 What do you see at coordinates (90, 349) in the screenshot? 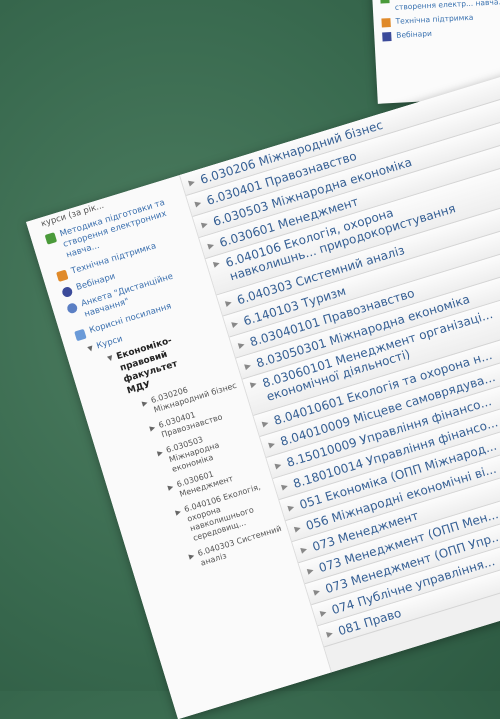
I see `triangle-down-icon: ▼` at bounding box center [90, 349].